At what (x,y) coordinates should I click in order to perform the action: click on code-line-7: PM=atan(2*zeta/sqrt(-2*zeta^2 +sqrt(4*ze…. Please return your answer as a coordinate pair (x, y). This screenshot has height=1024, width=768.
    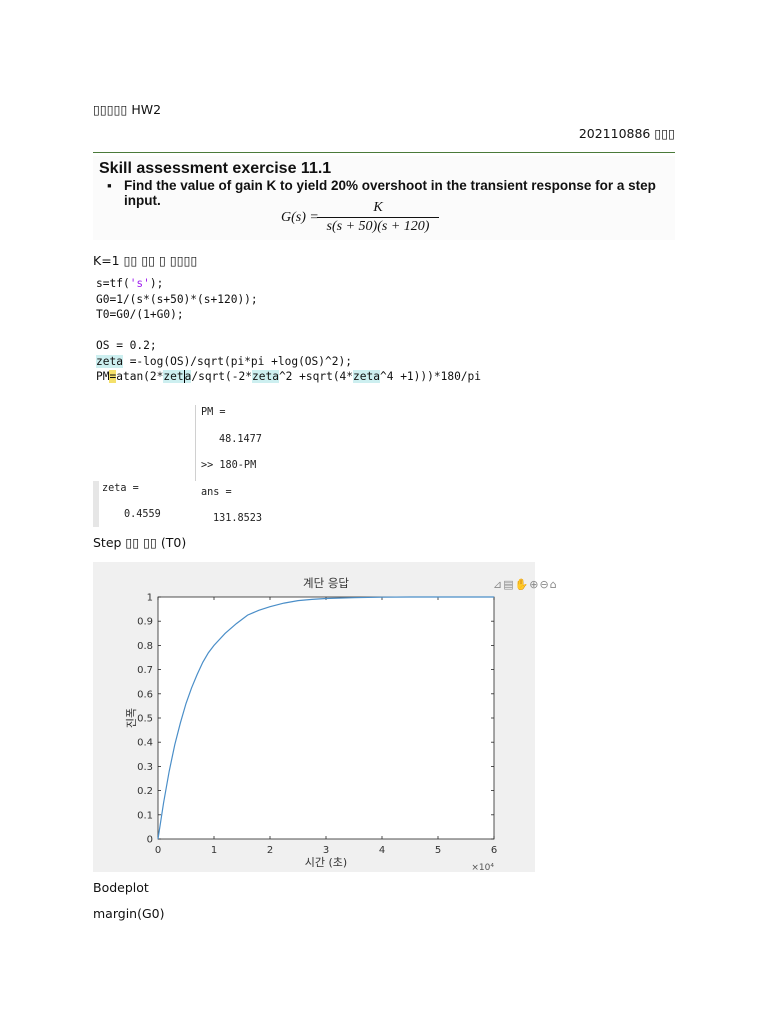
    Looking at the image, I should click on (288, 377).